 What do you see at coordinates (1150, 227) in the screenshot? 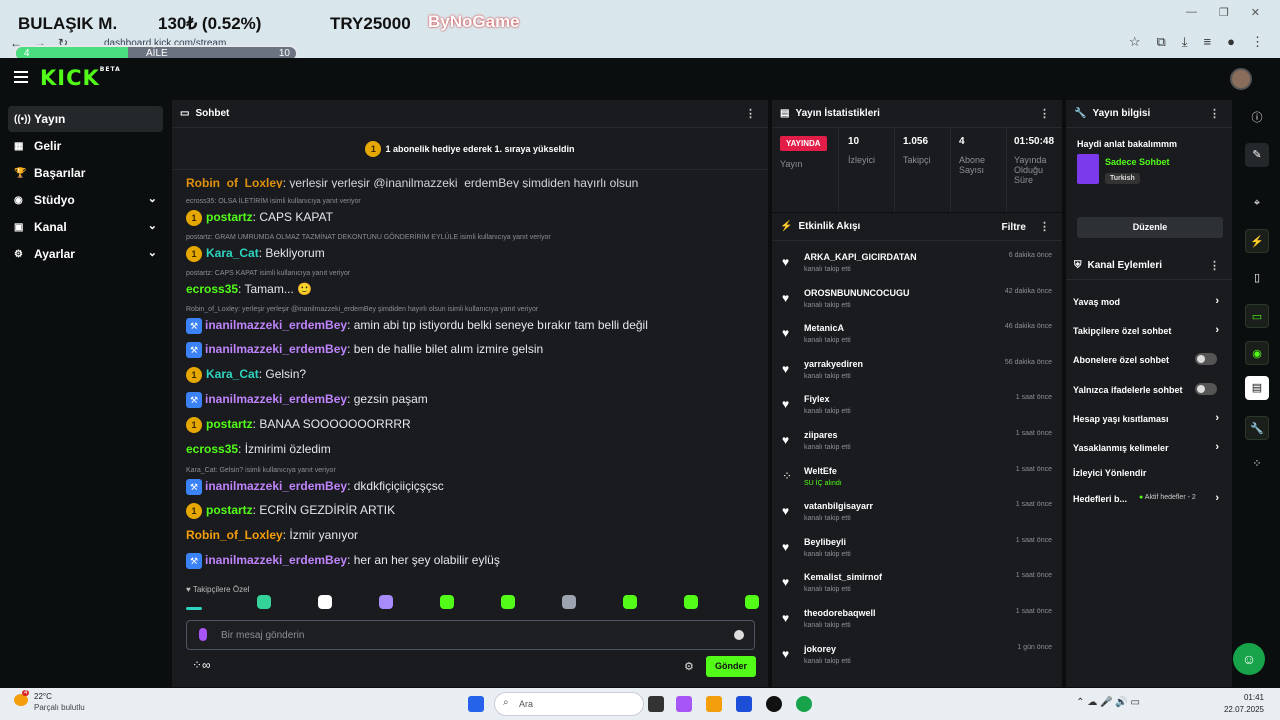
I see `edit-button: Düzenle` at bounding box center [1150, 227].